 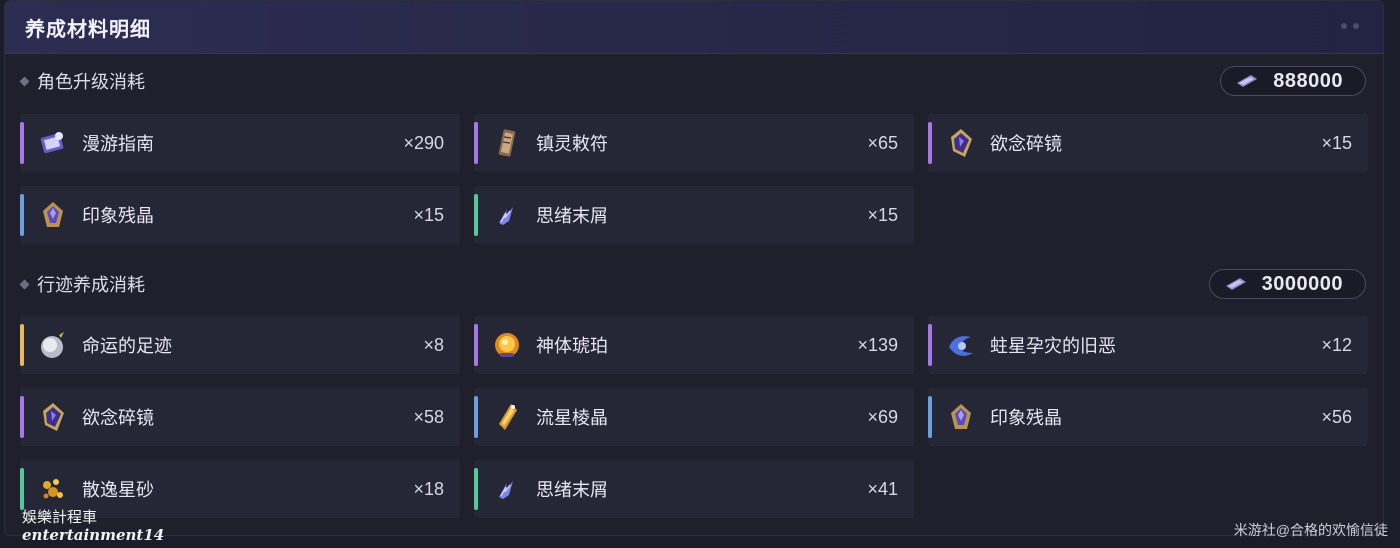 I want to click on material-quantity: ×8, so click(x=433, y=344).